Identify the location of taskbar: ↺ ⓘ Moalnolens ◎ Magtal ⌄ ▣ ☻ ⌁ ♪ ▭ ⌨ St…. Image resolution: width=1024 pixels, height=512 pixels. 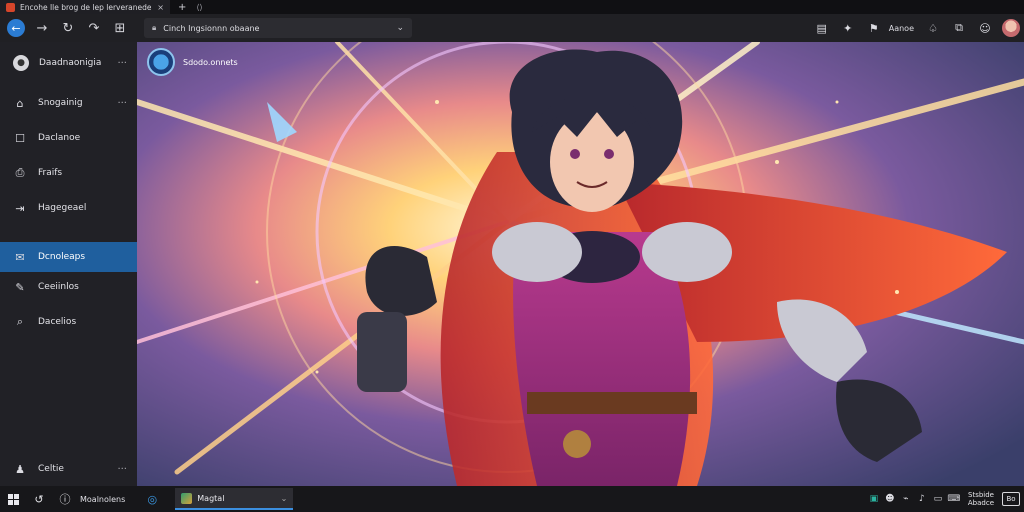
(512, 499).